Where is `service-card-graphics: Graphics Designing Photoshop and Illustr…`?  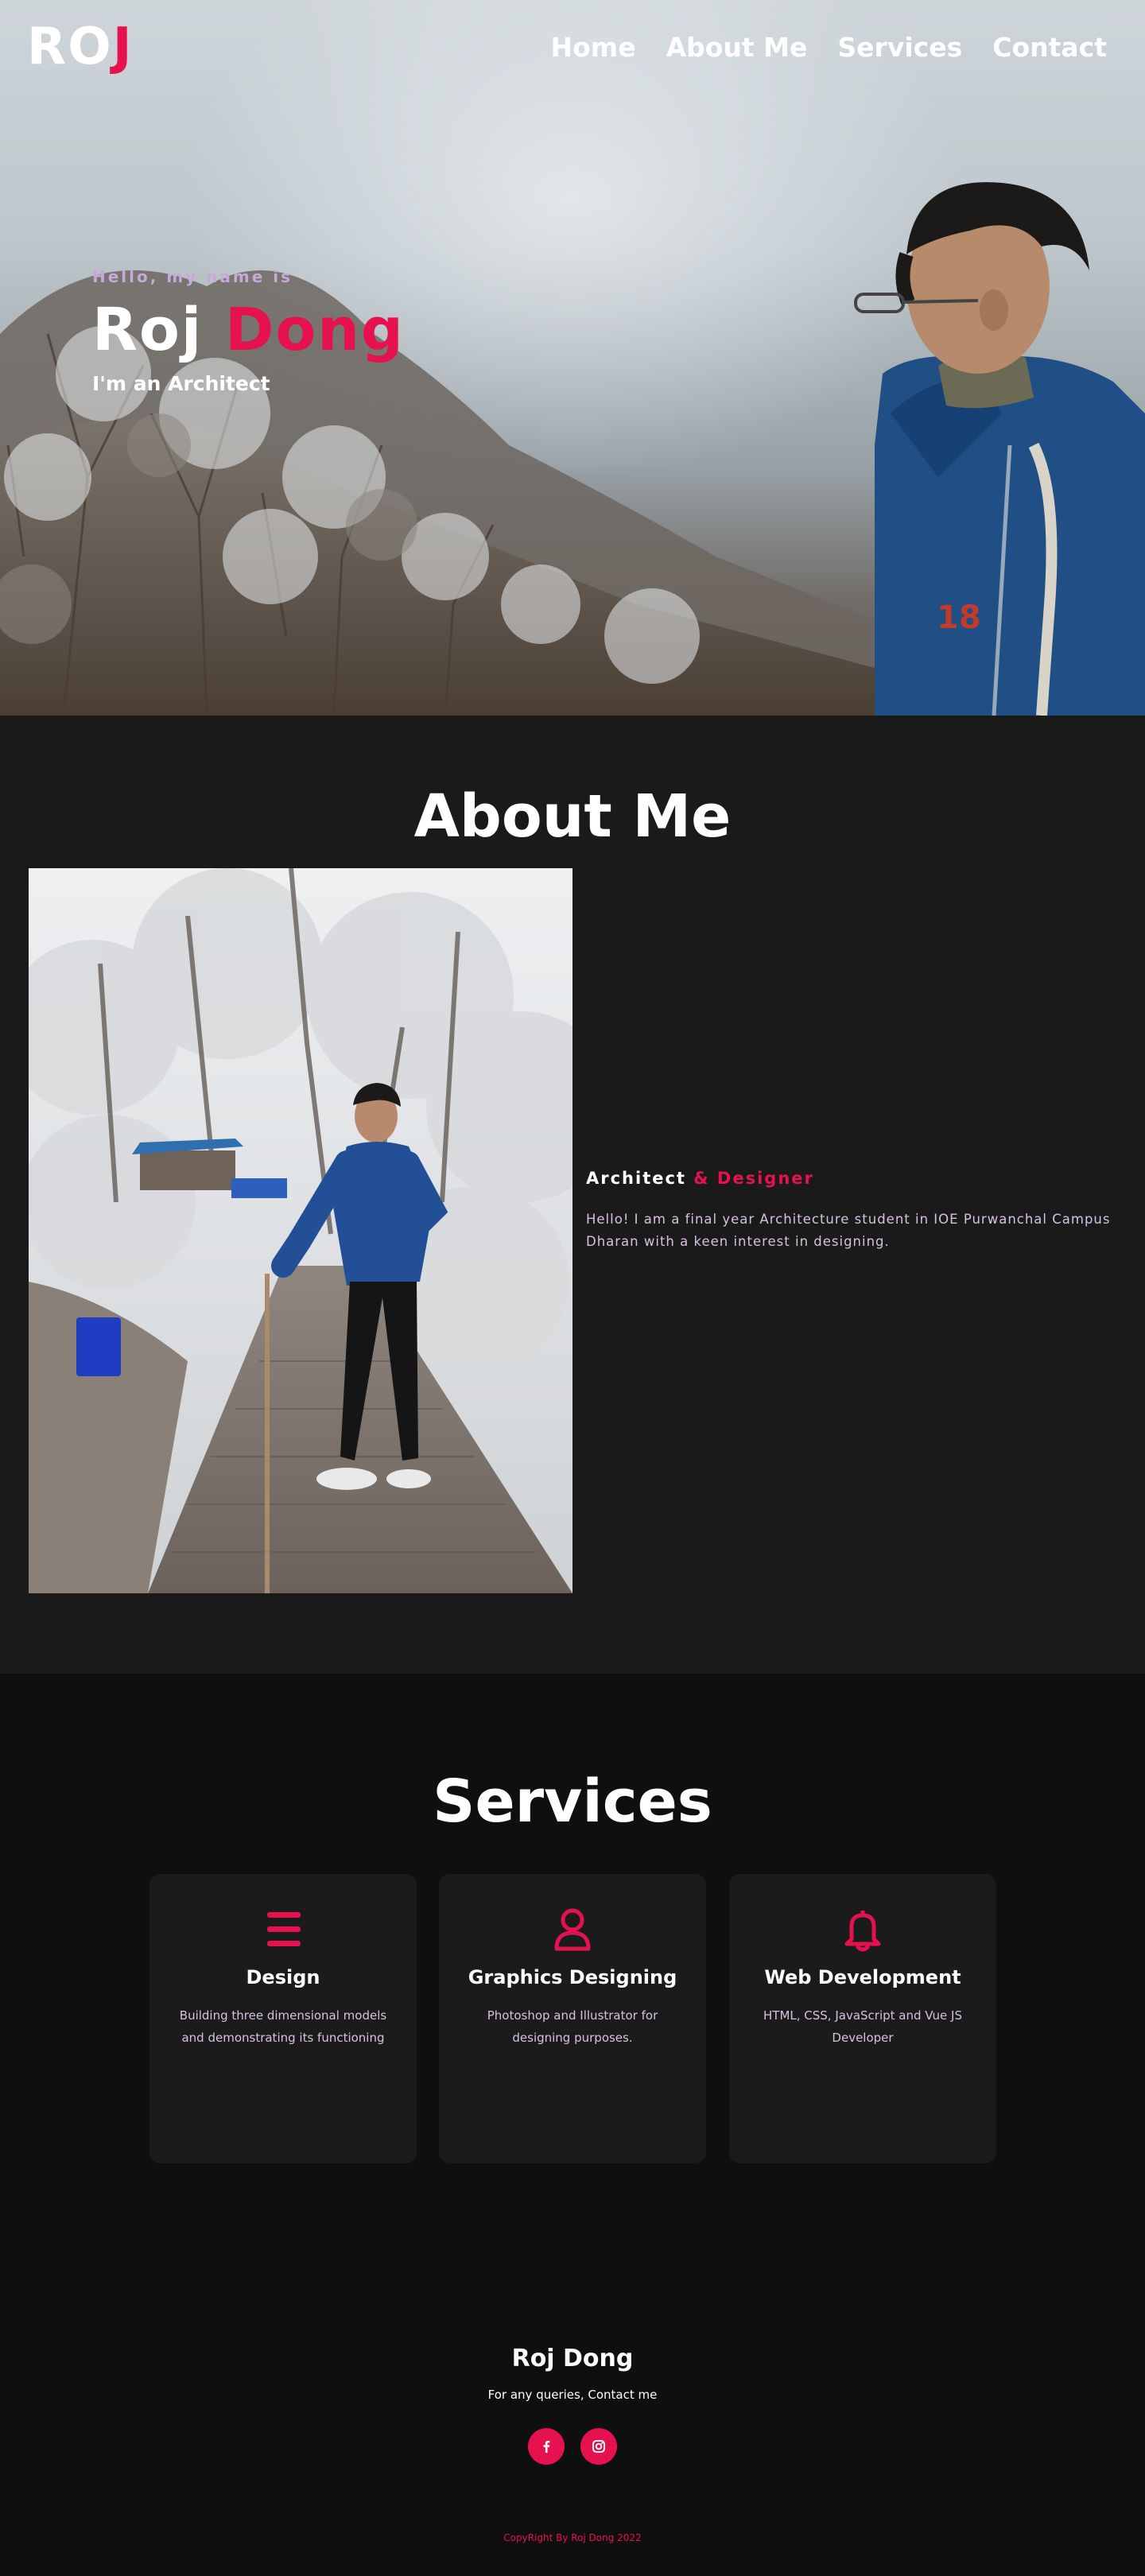
service-card-graphics: Graphics Designing Photoshop and Illustr… is located at coordinates (572, 2018).